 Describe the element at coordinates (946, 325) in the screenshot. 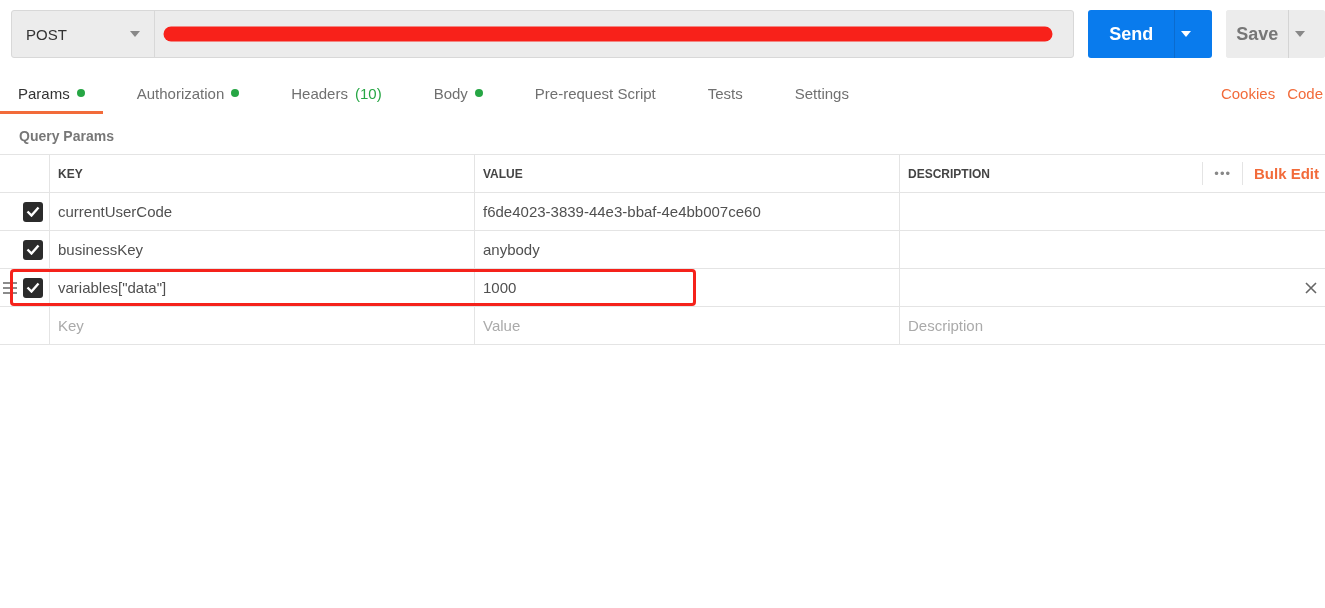

I see `placeholder-text: Description` at that location.